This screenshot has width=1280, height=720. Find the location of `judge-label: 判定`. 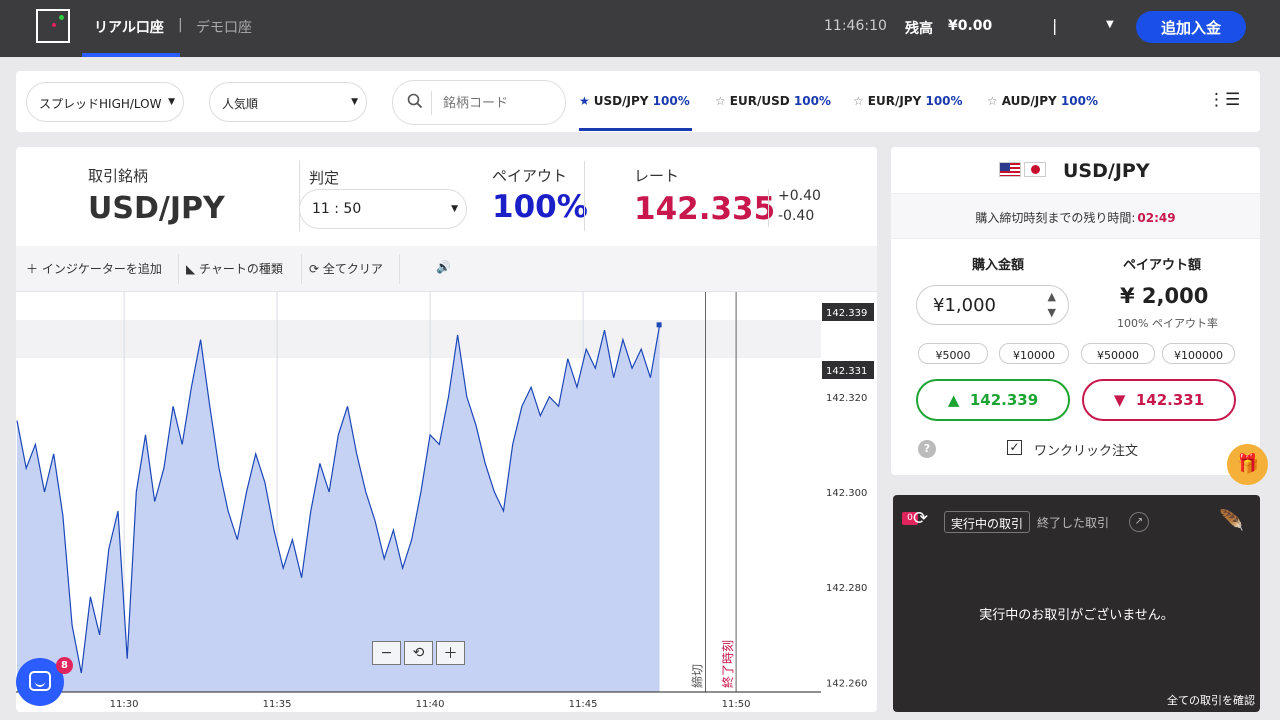

judge-label: 判定 is located at coordinates (324, 178).